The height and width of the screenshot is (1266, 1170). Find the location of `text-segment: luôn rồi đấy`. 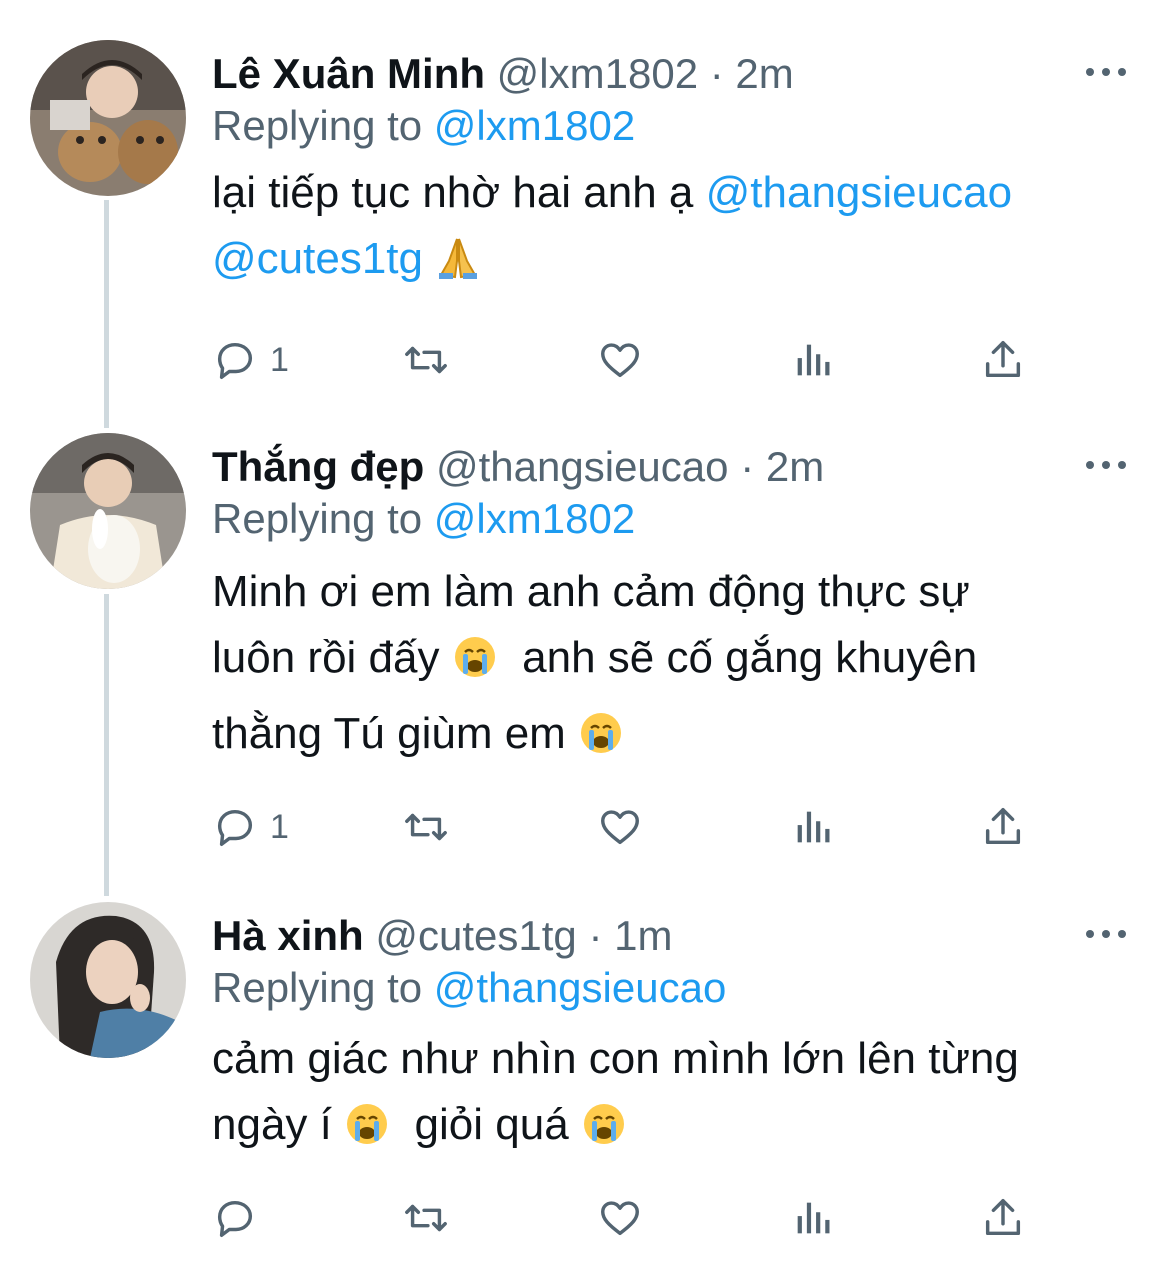

text-segment: luôn rồi đấy is located at coordinates (332, 657).